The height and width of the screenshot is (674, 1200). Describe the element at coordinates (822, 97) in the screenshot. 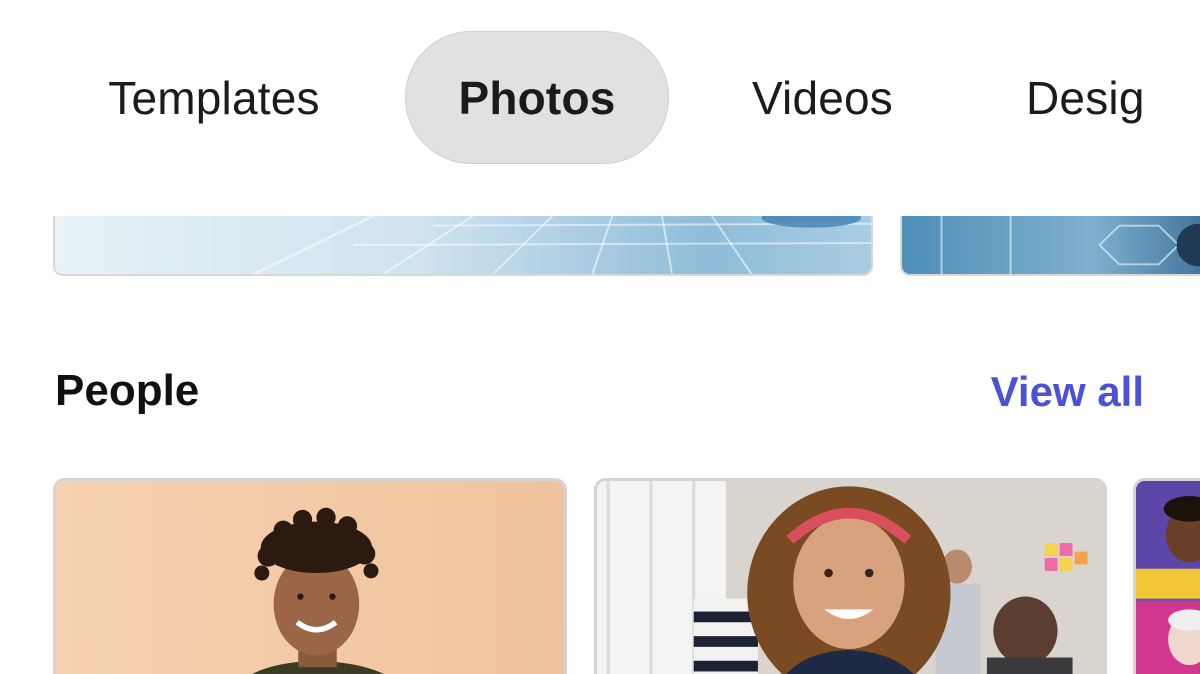

I see `tab-videos: Videos` at that location.